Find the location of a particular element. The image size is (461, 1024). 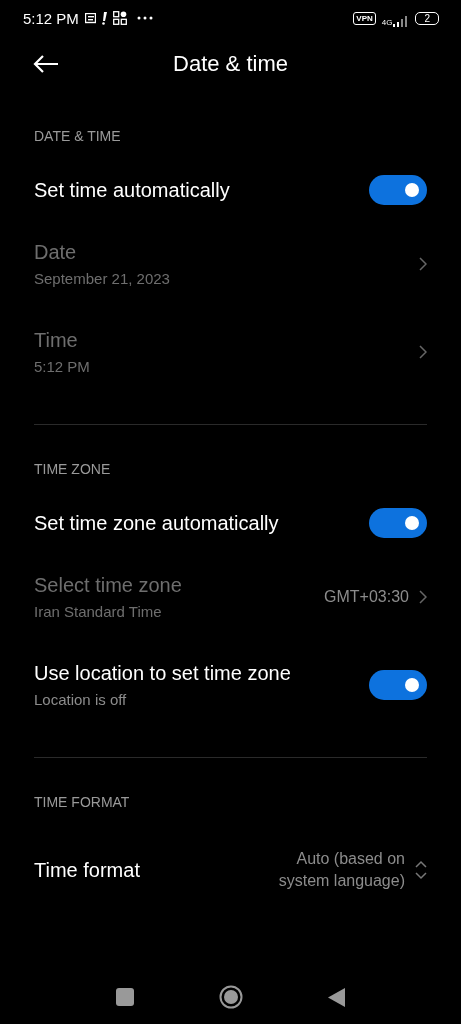

notification-icon is located at coordinates (90, 18).